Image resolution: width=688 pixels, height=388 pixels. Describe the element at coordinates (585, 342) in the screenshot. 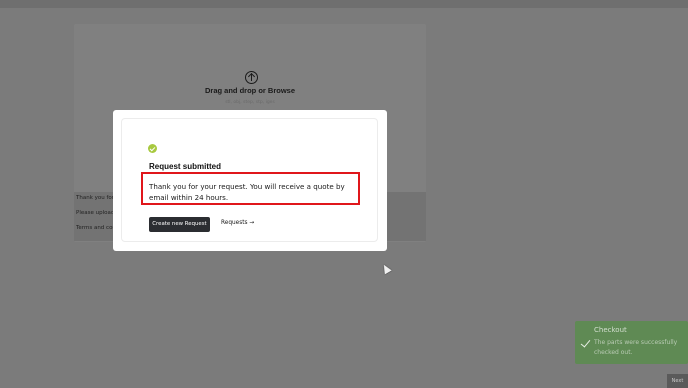

I see `toast-check-icon` at that location.